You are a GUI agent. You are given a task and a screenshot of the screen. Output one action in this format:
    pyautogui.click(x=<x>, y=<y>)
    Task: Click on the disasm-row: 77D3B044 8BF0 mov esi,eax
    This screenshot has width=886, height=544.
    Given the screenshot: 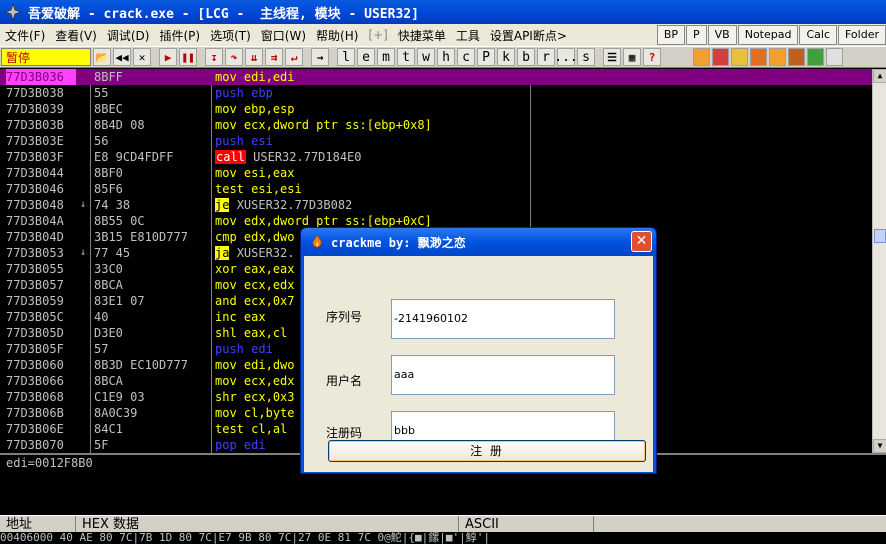 What is the action you would take?
    pyautogui.click(x=436, y=173)
    